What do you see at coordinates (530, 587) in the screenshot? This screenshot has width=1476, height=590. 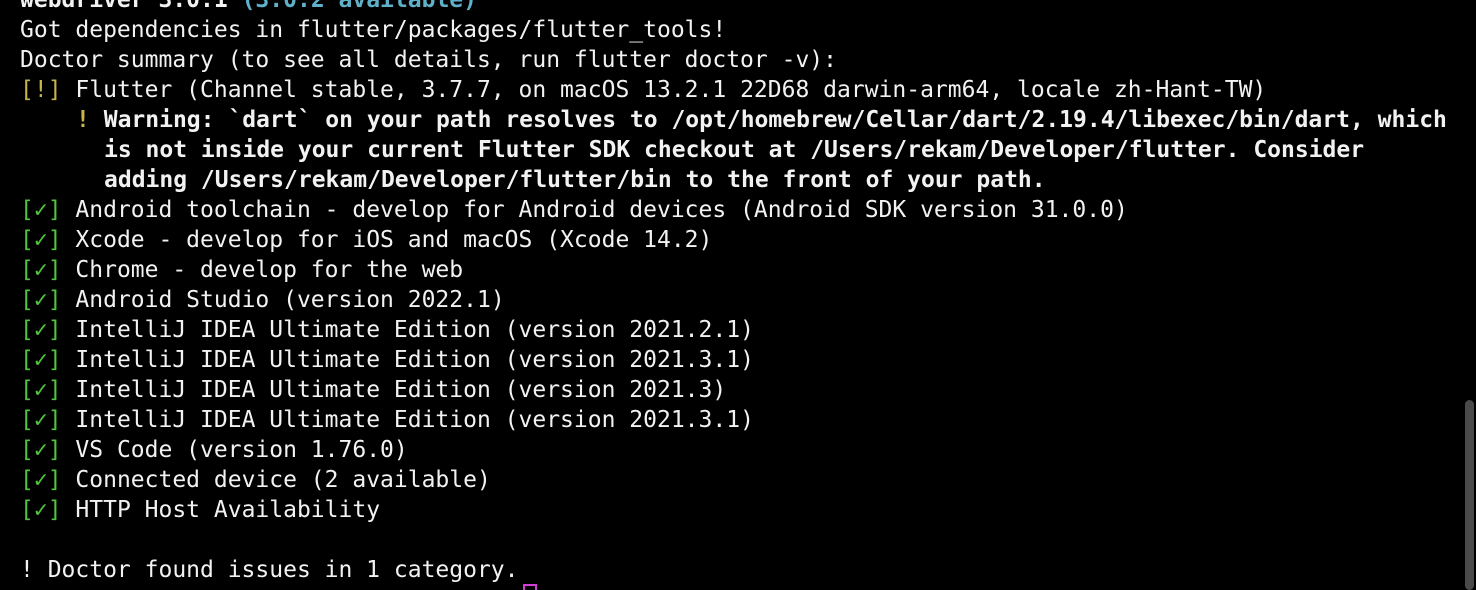 I see `terminal-cursor` at bounding box center [530, 587].